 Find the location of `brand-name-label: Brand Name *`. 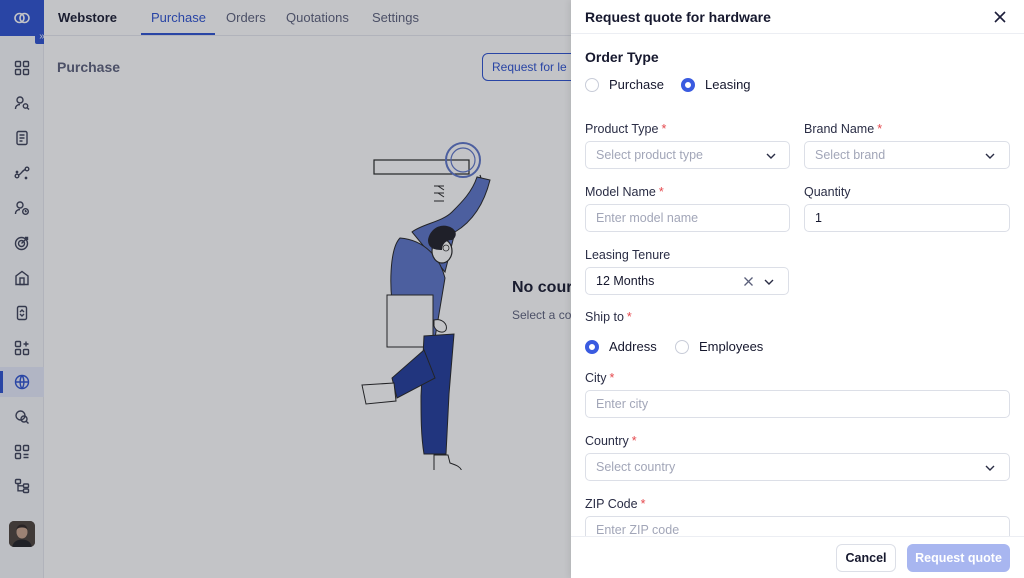

brand-name-label: Brand Name * is located at coordinates (843, 129).